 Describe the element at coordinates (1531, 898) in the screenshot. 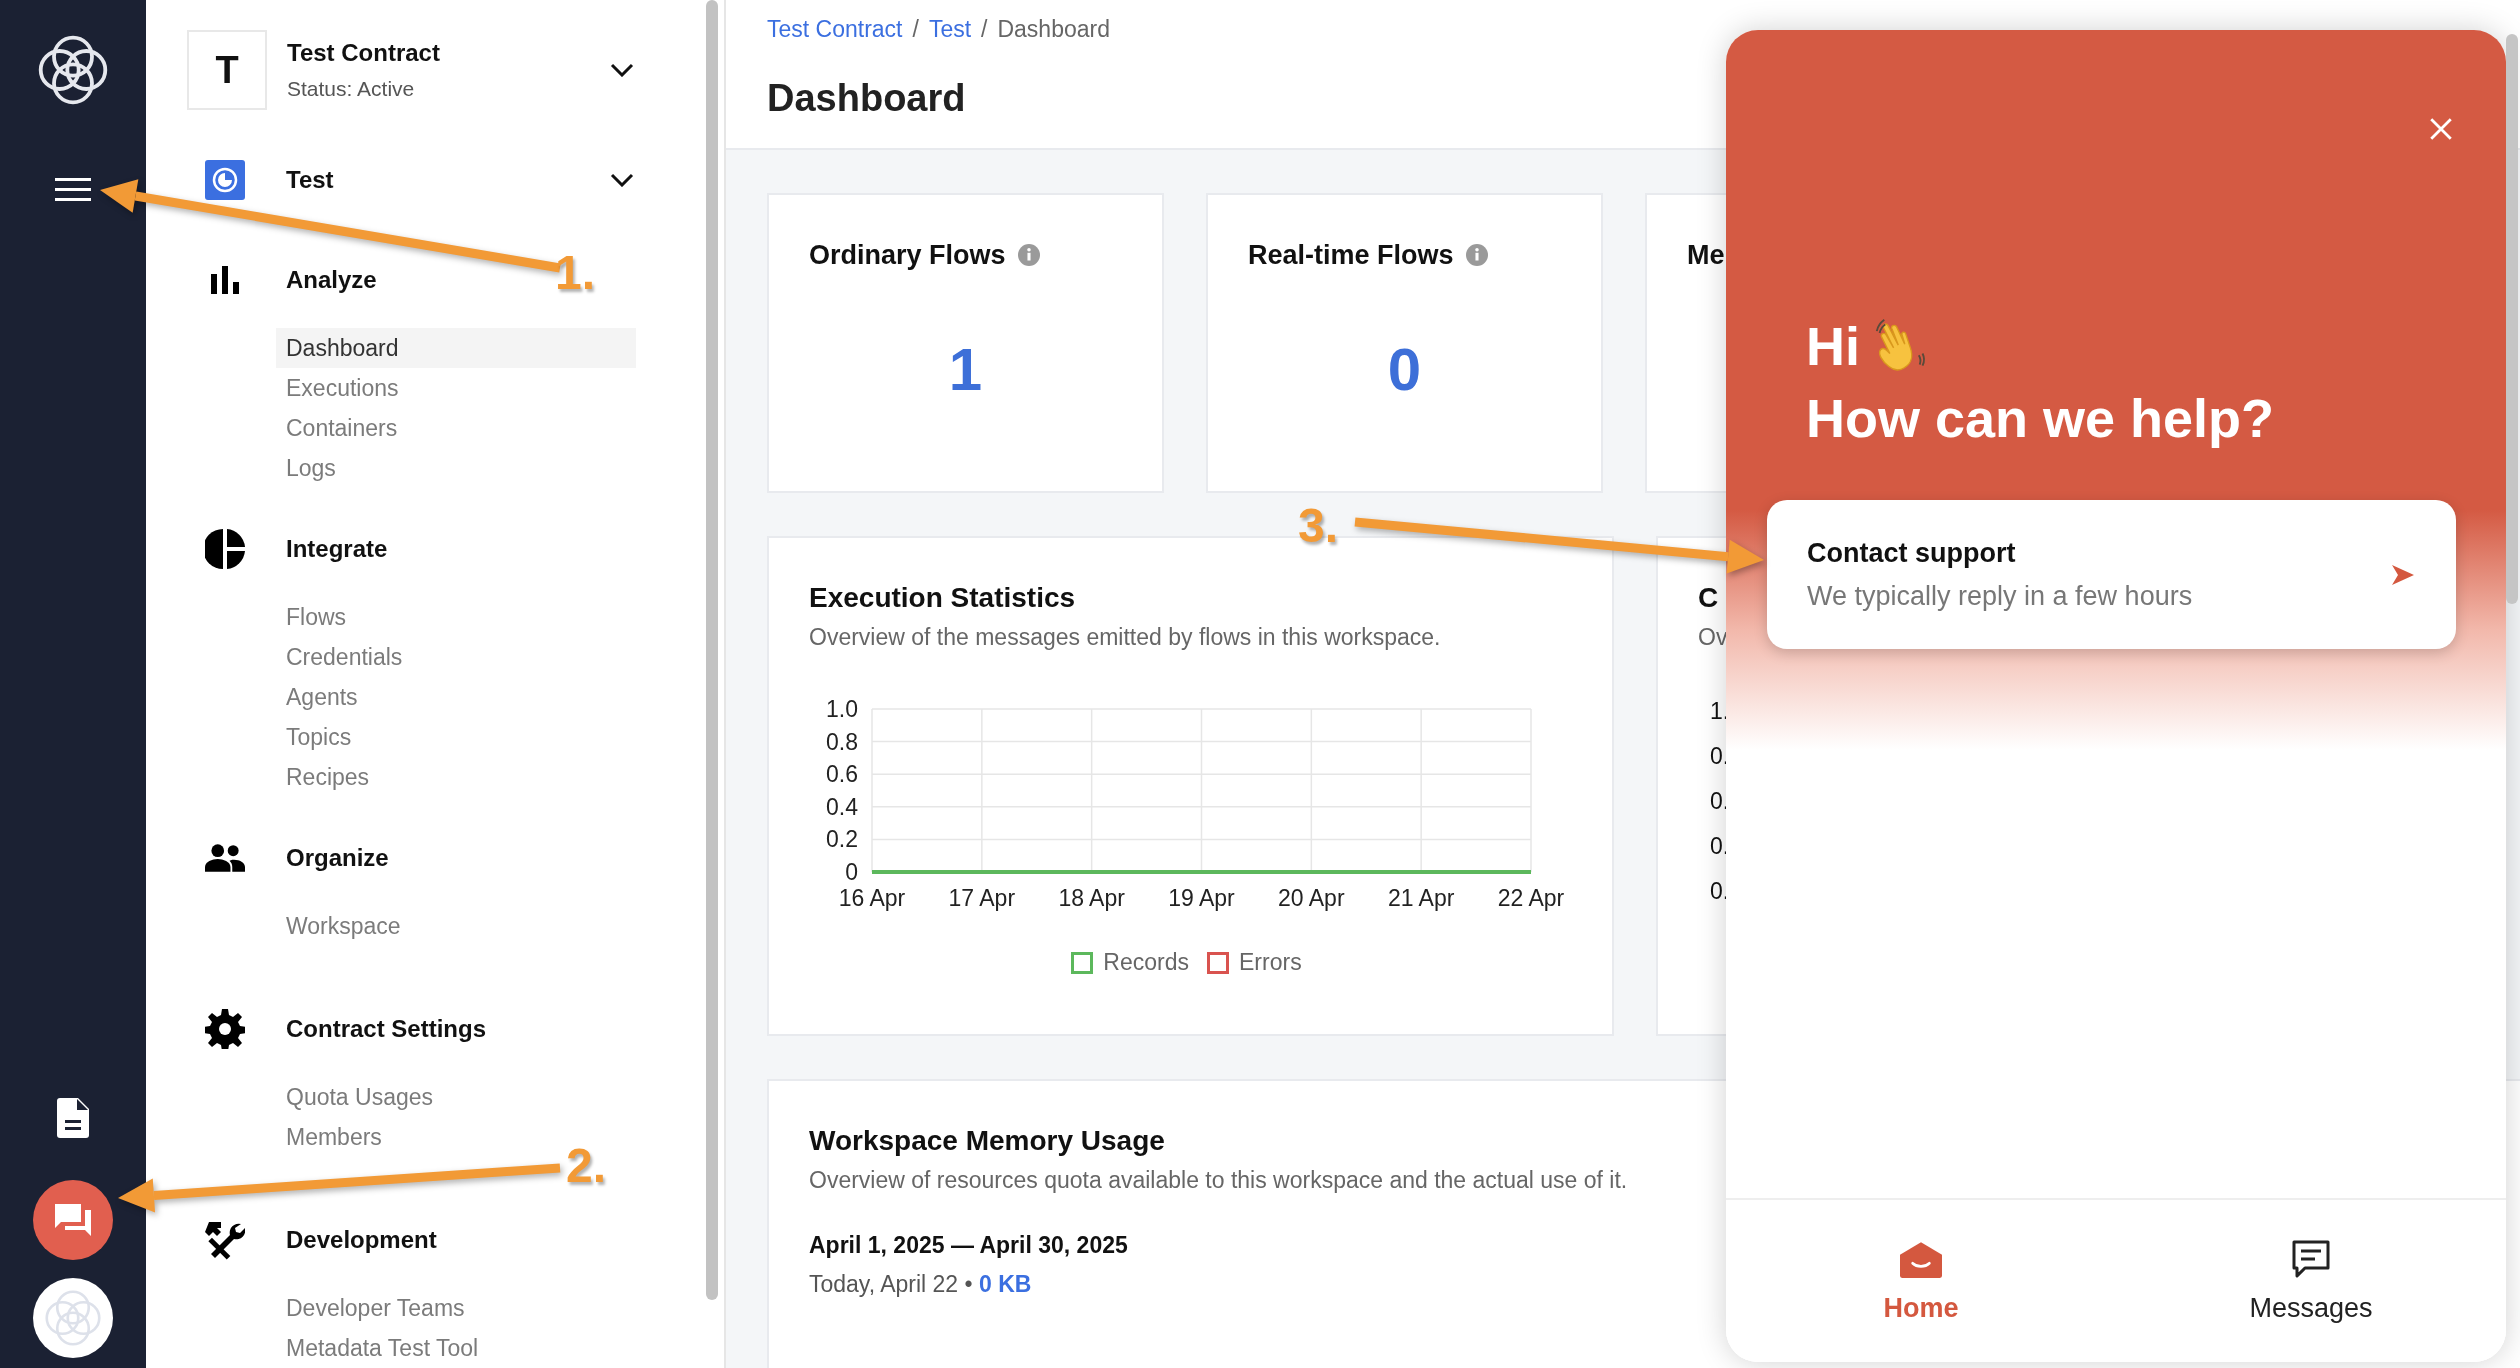

I see `x-axis-label: 22 Apr` at that location.